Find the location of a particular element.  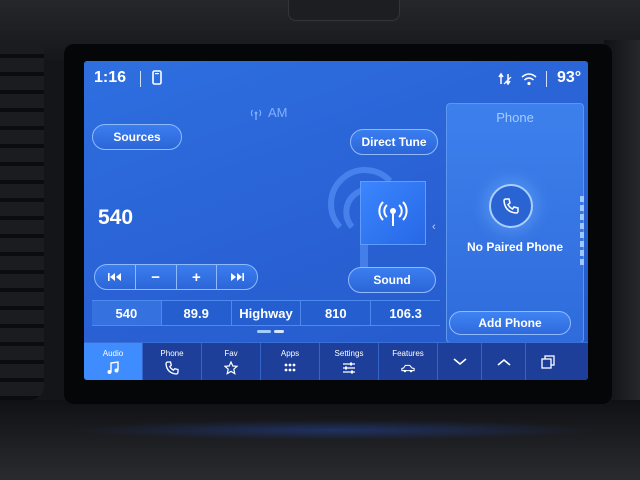

sound-button-label: Sound is located at coordinates (392, 280).